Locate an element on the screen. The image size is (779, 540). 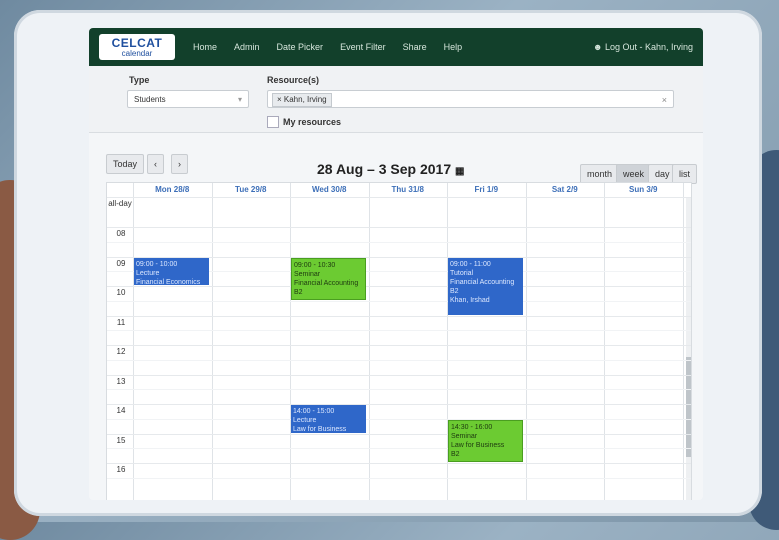
type-select: Students ▾ is located at coordinates (188, 99).